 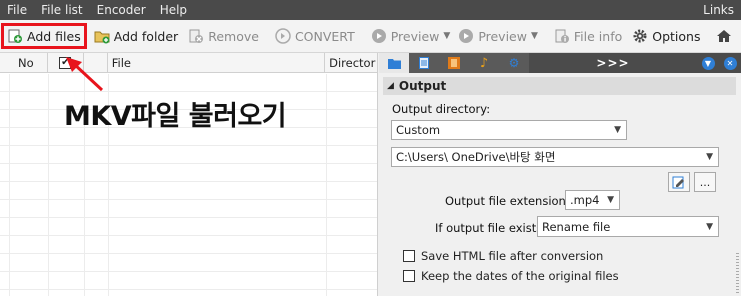 What do you see at coordinates (559, 86) in the screenshot?
I see `output-section-header: ◢ Output` at bounding box center [559, 86].